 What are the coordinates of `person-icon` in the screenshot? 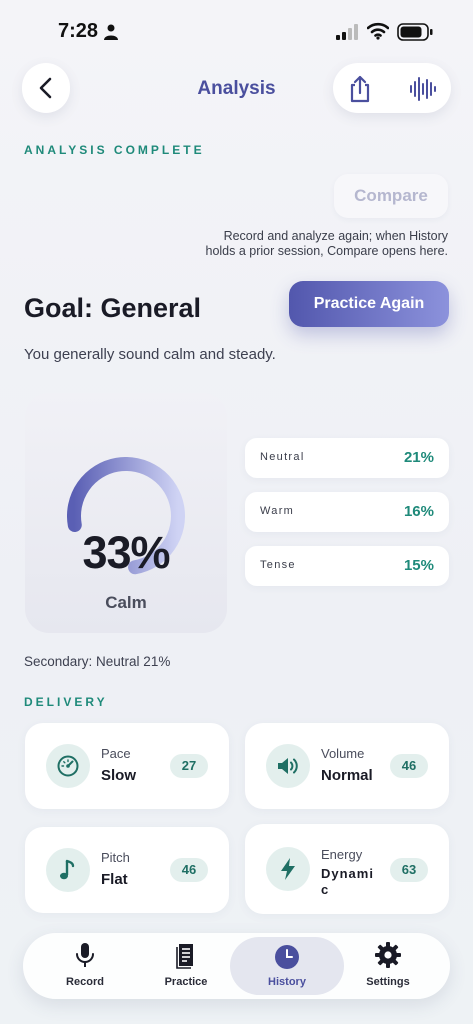 It's located at (111, 32).